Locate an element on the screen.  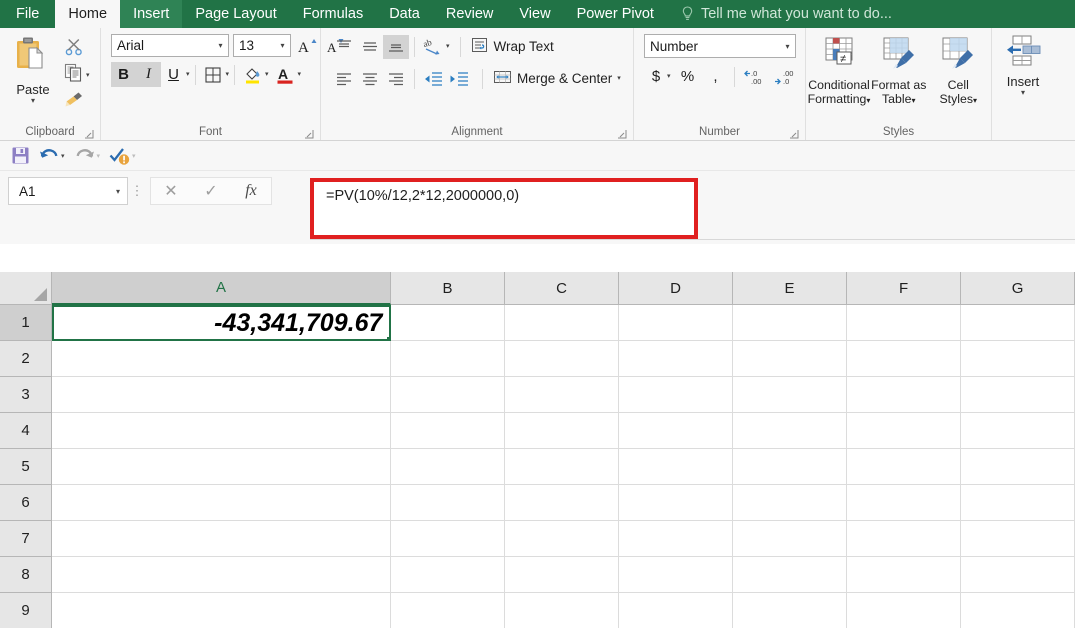
cell-f5 is located at coordinates (904, 467).